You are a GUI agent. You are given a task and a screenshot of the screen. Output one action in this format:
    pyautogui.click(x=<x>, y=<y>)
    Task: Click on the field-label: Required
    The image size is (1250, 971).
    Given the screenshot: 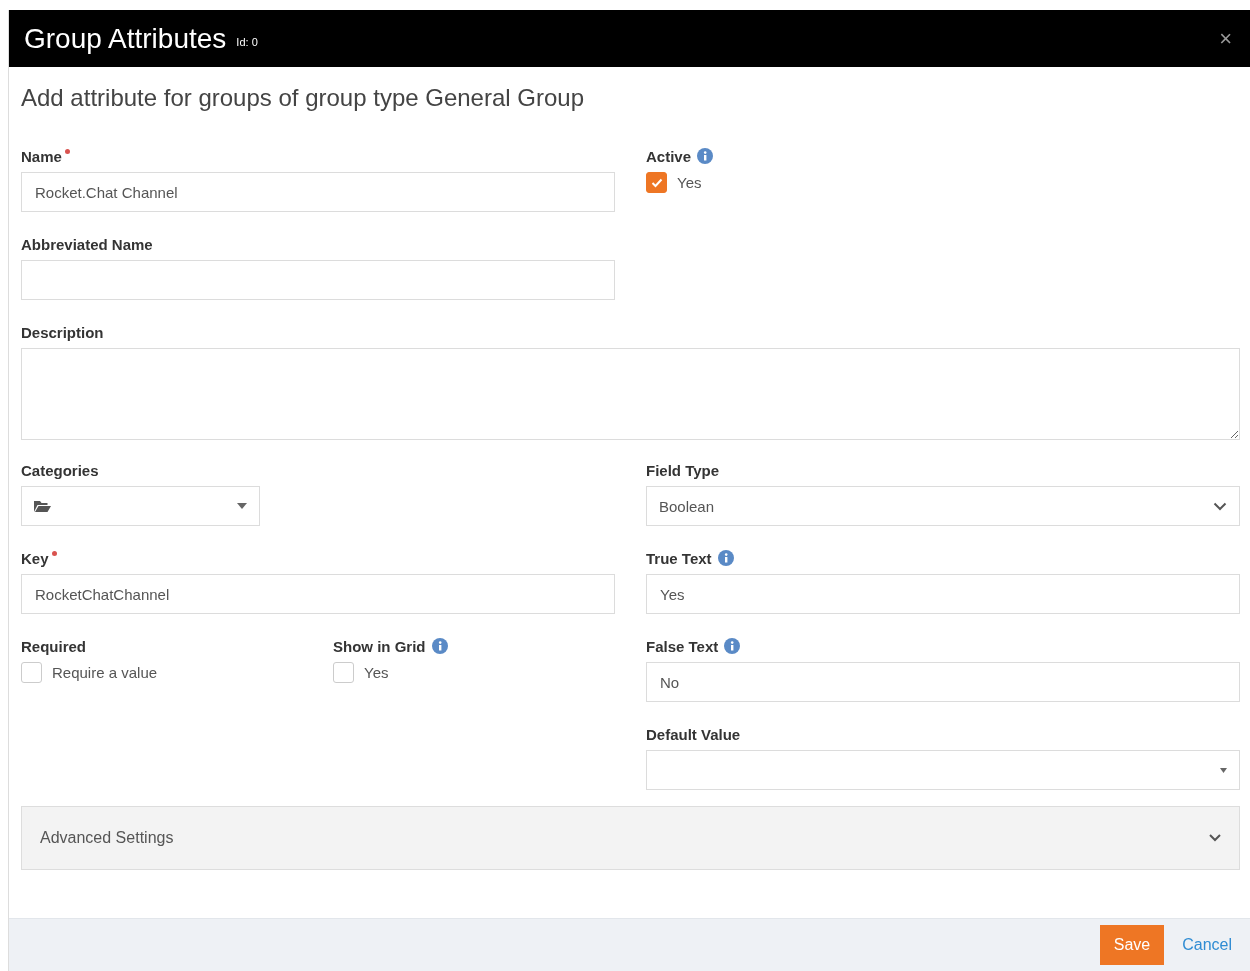 What is the action you would take?
    pyautogui.click(x=53, y=646)
    